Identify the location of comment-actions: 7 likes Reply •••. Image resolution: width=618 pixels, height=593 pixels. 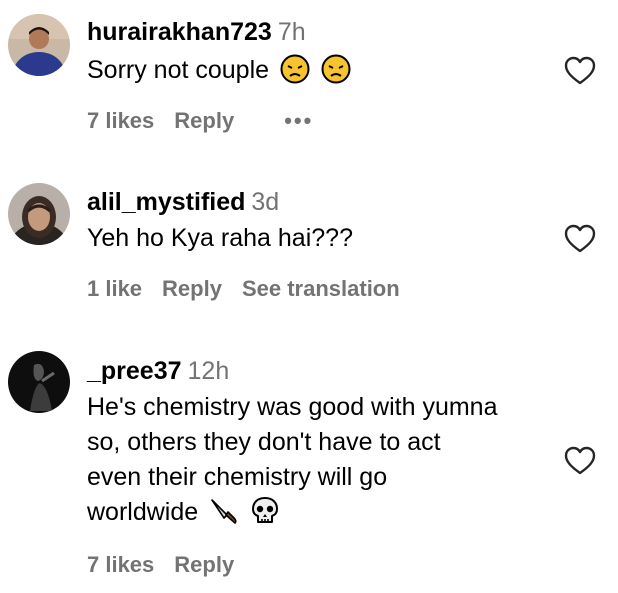
(210, 121).